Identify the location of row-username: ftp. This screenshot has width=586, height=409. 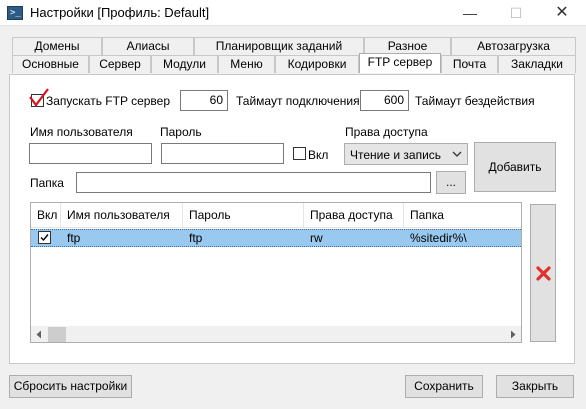
(74, 238).